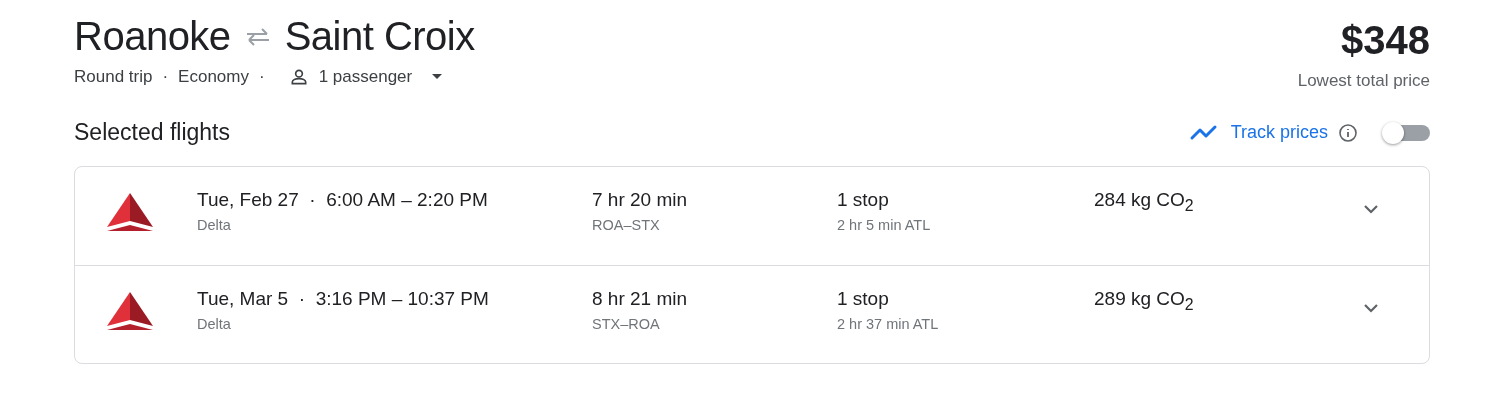  What do you see at coordinates (1385, 40) in the screenshot?
I see `total-price: $348` at bounding box center [1385, 40].